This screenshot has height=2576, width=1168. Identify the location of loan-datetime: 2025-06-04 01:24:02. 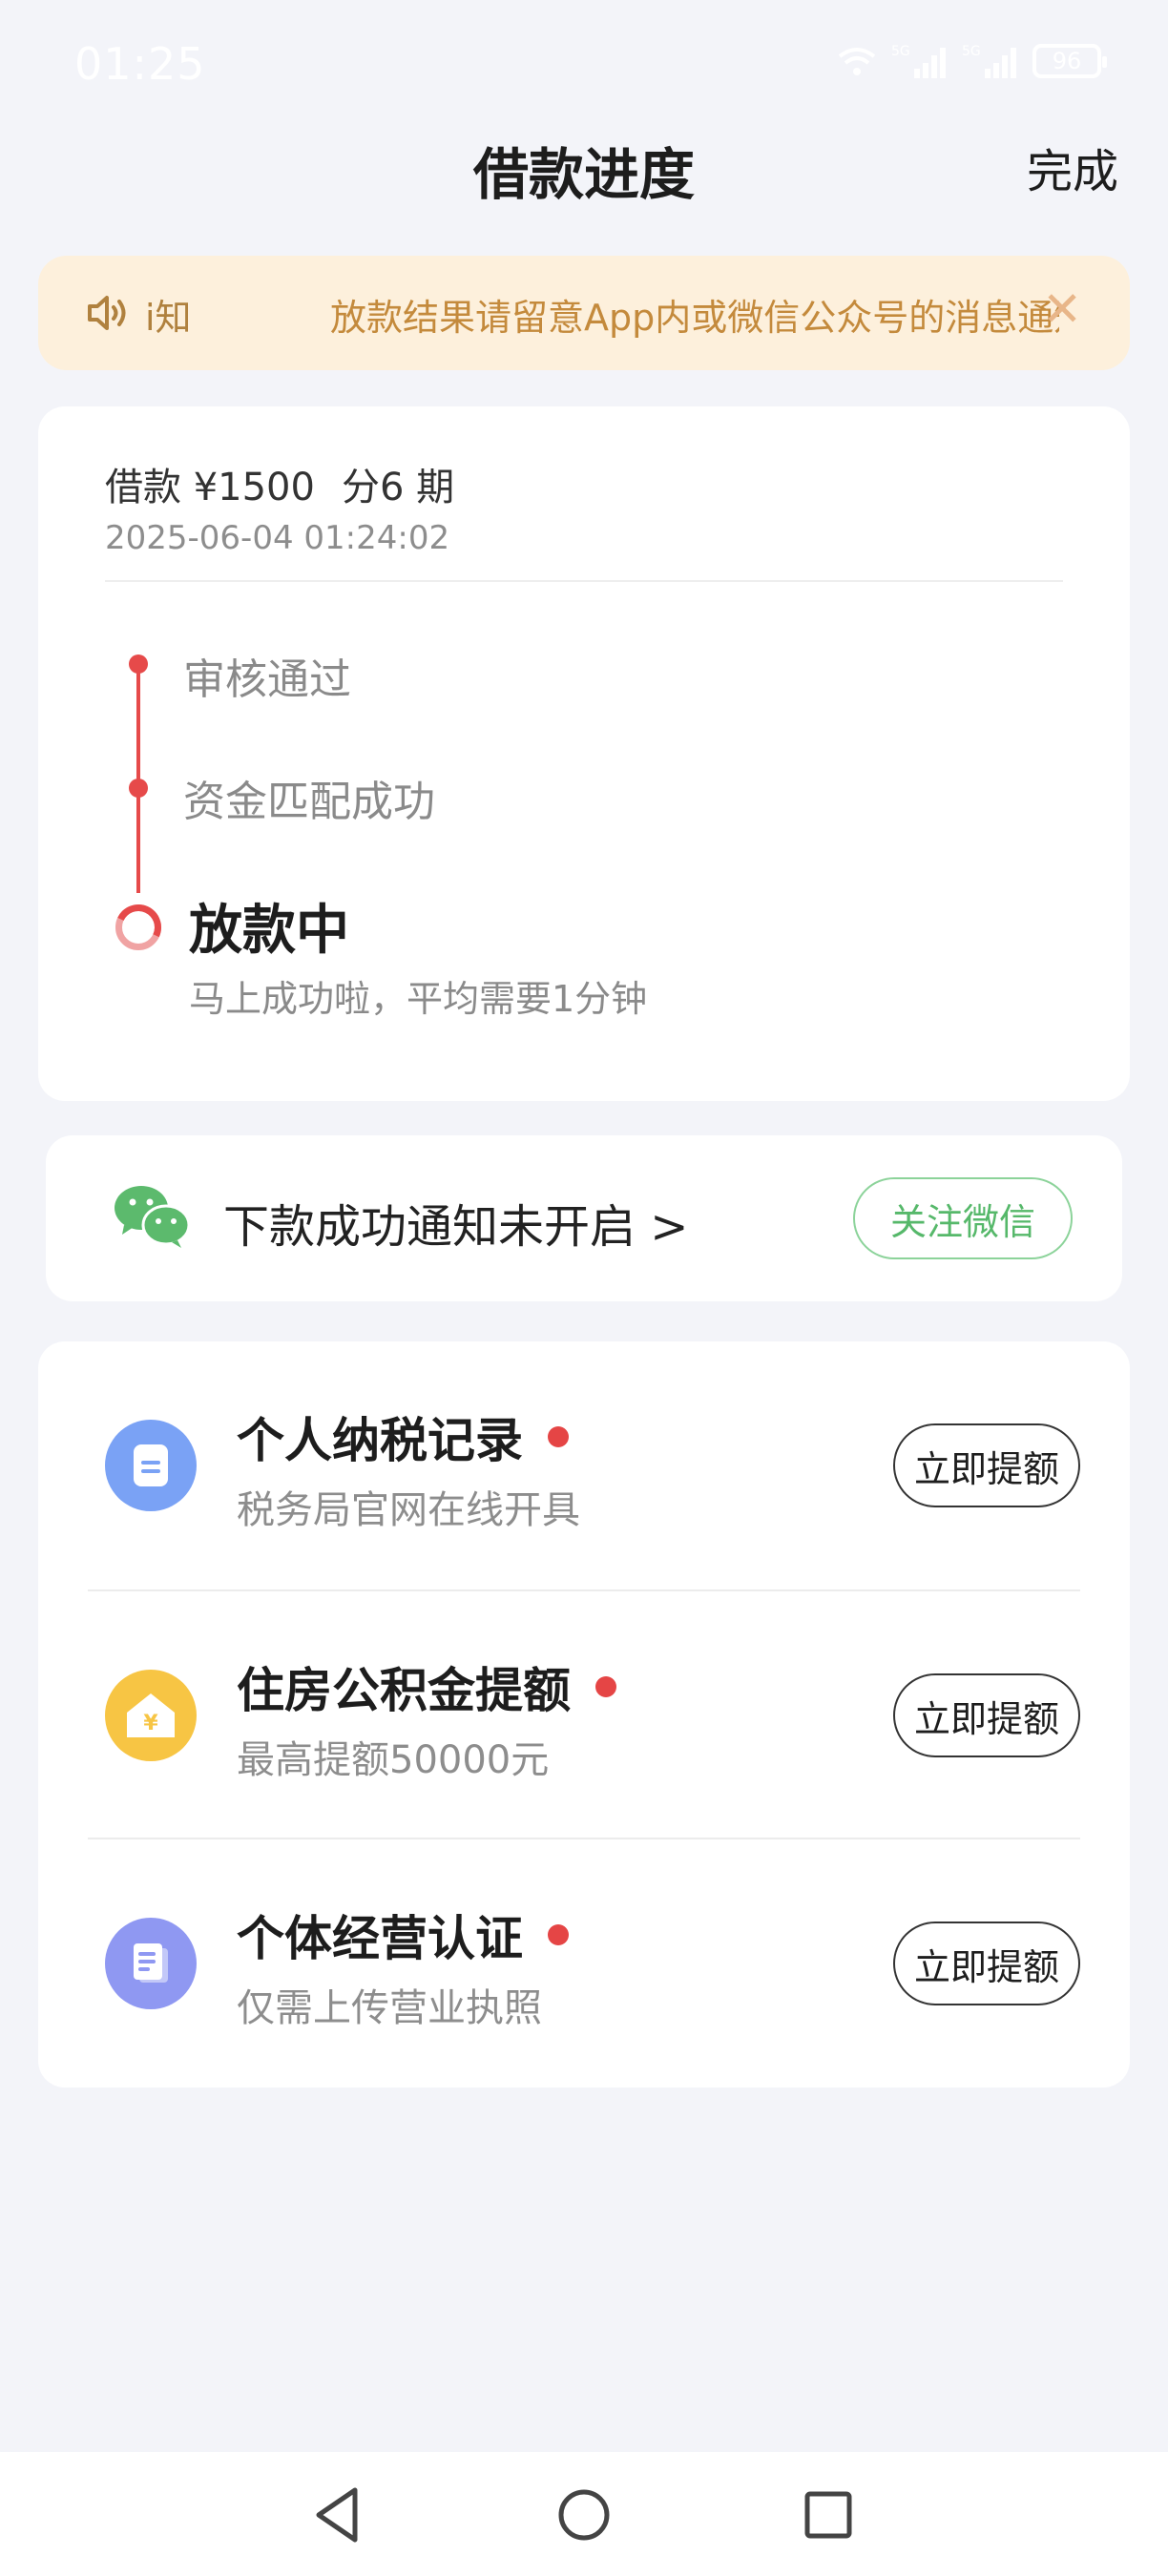
(277, 538).